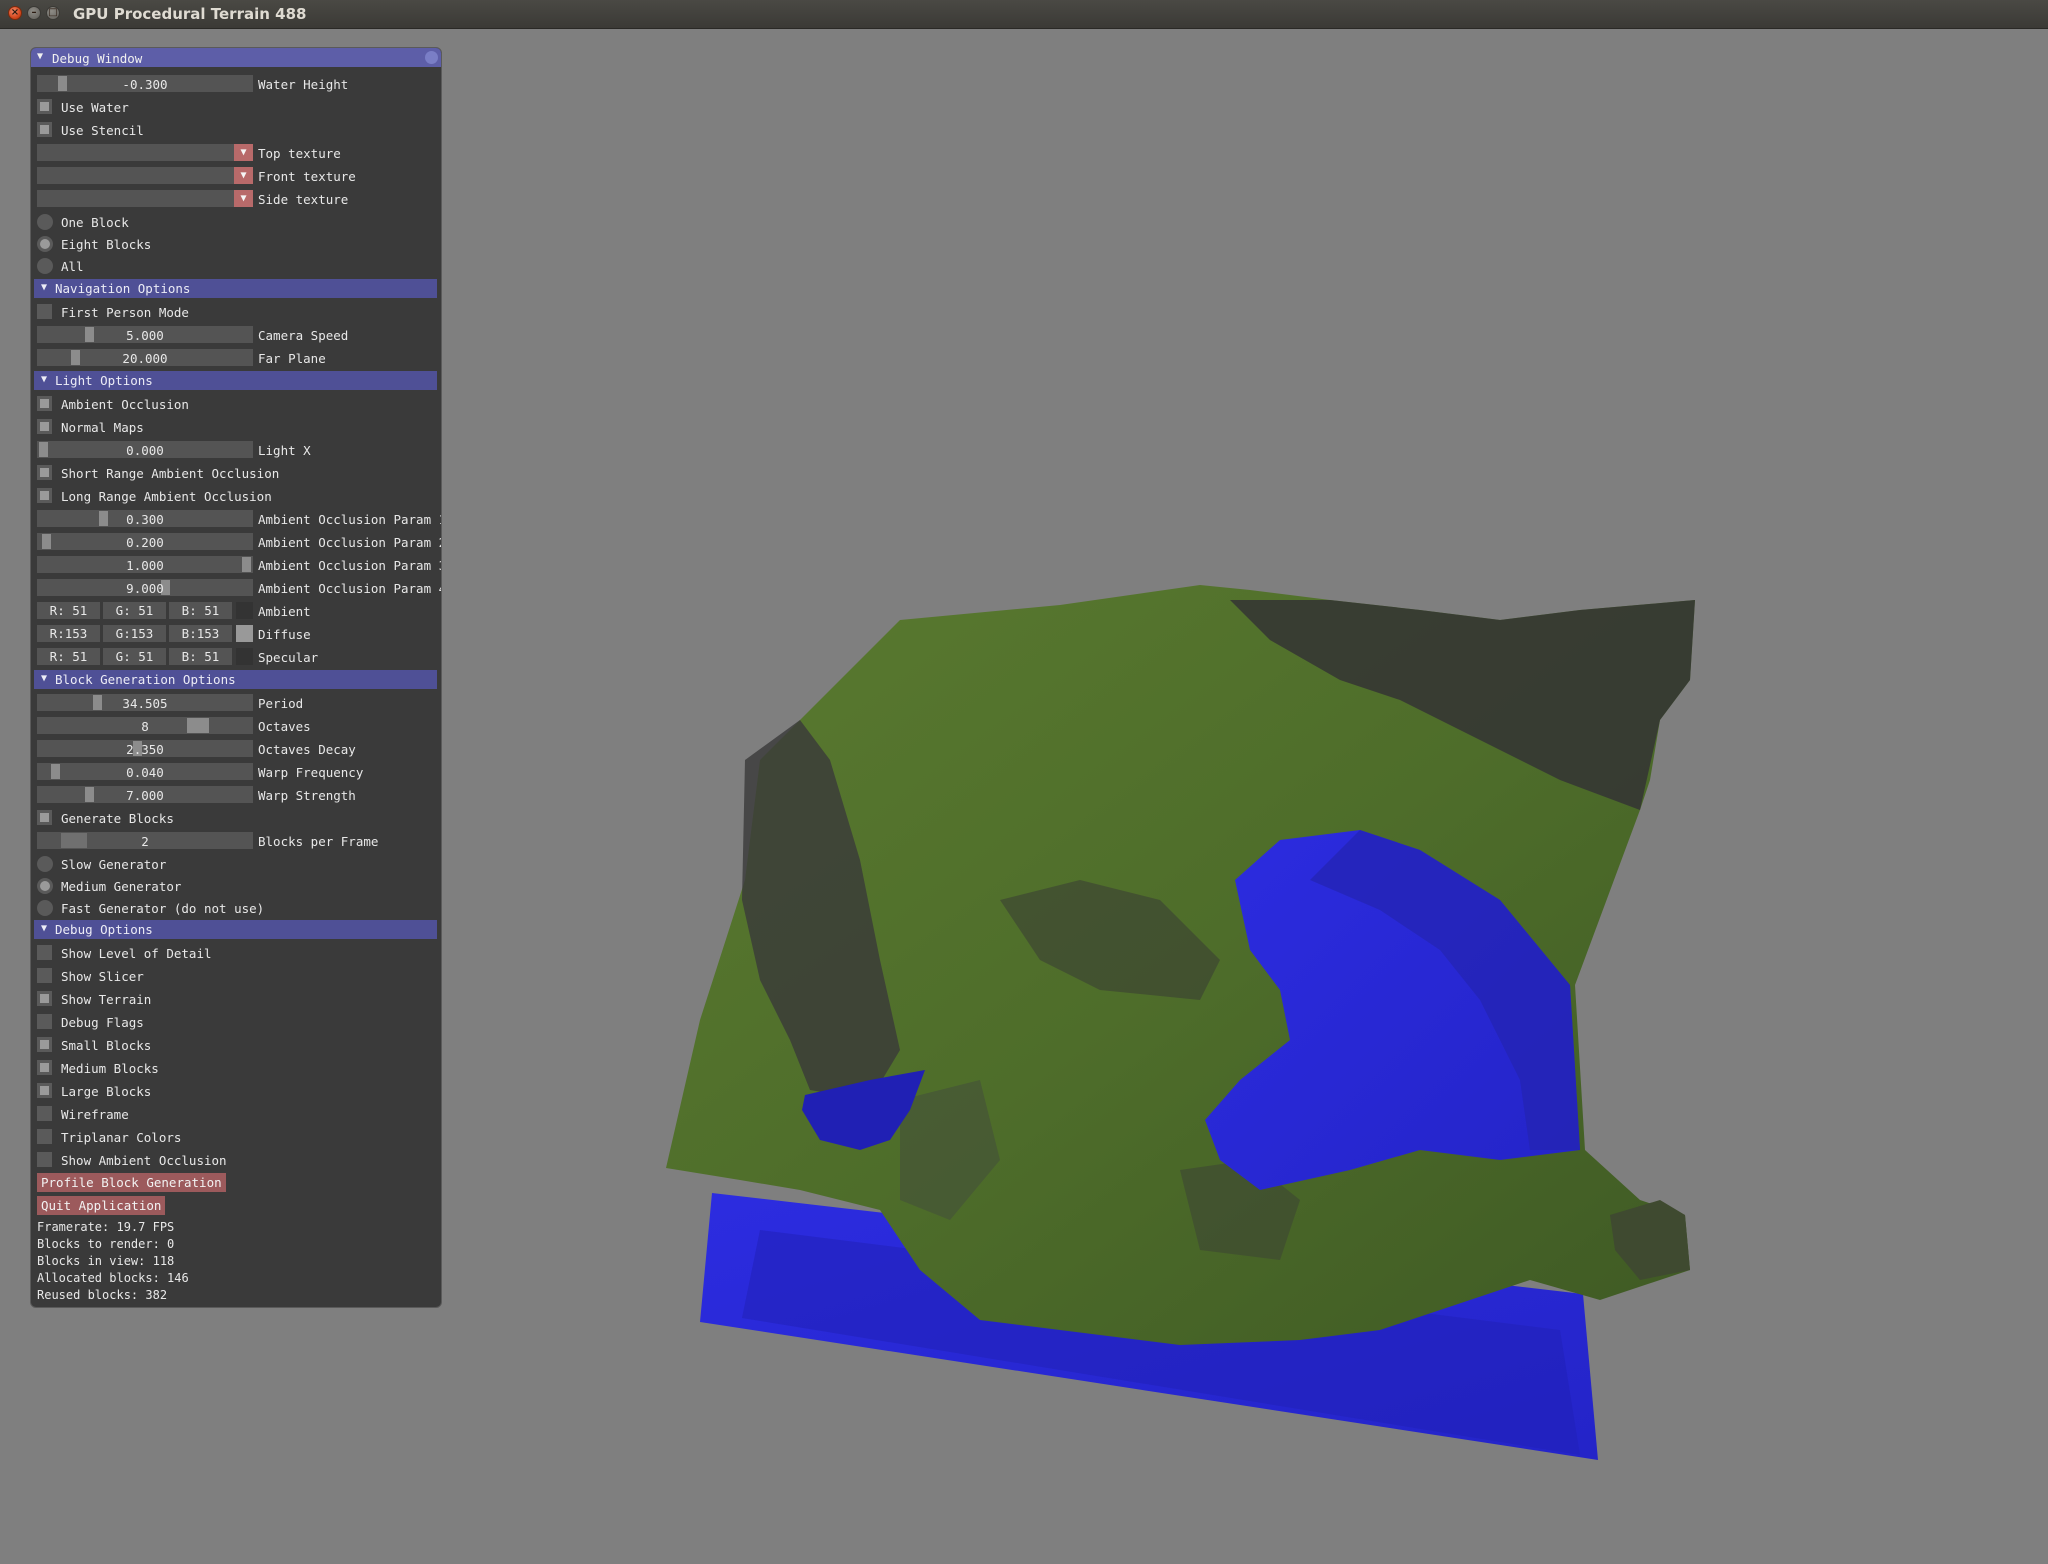  What do you see at coordinates (145, 449) in the screenshot?
I see `light-x-slider: 0.000` at bounding box center [145, 449].